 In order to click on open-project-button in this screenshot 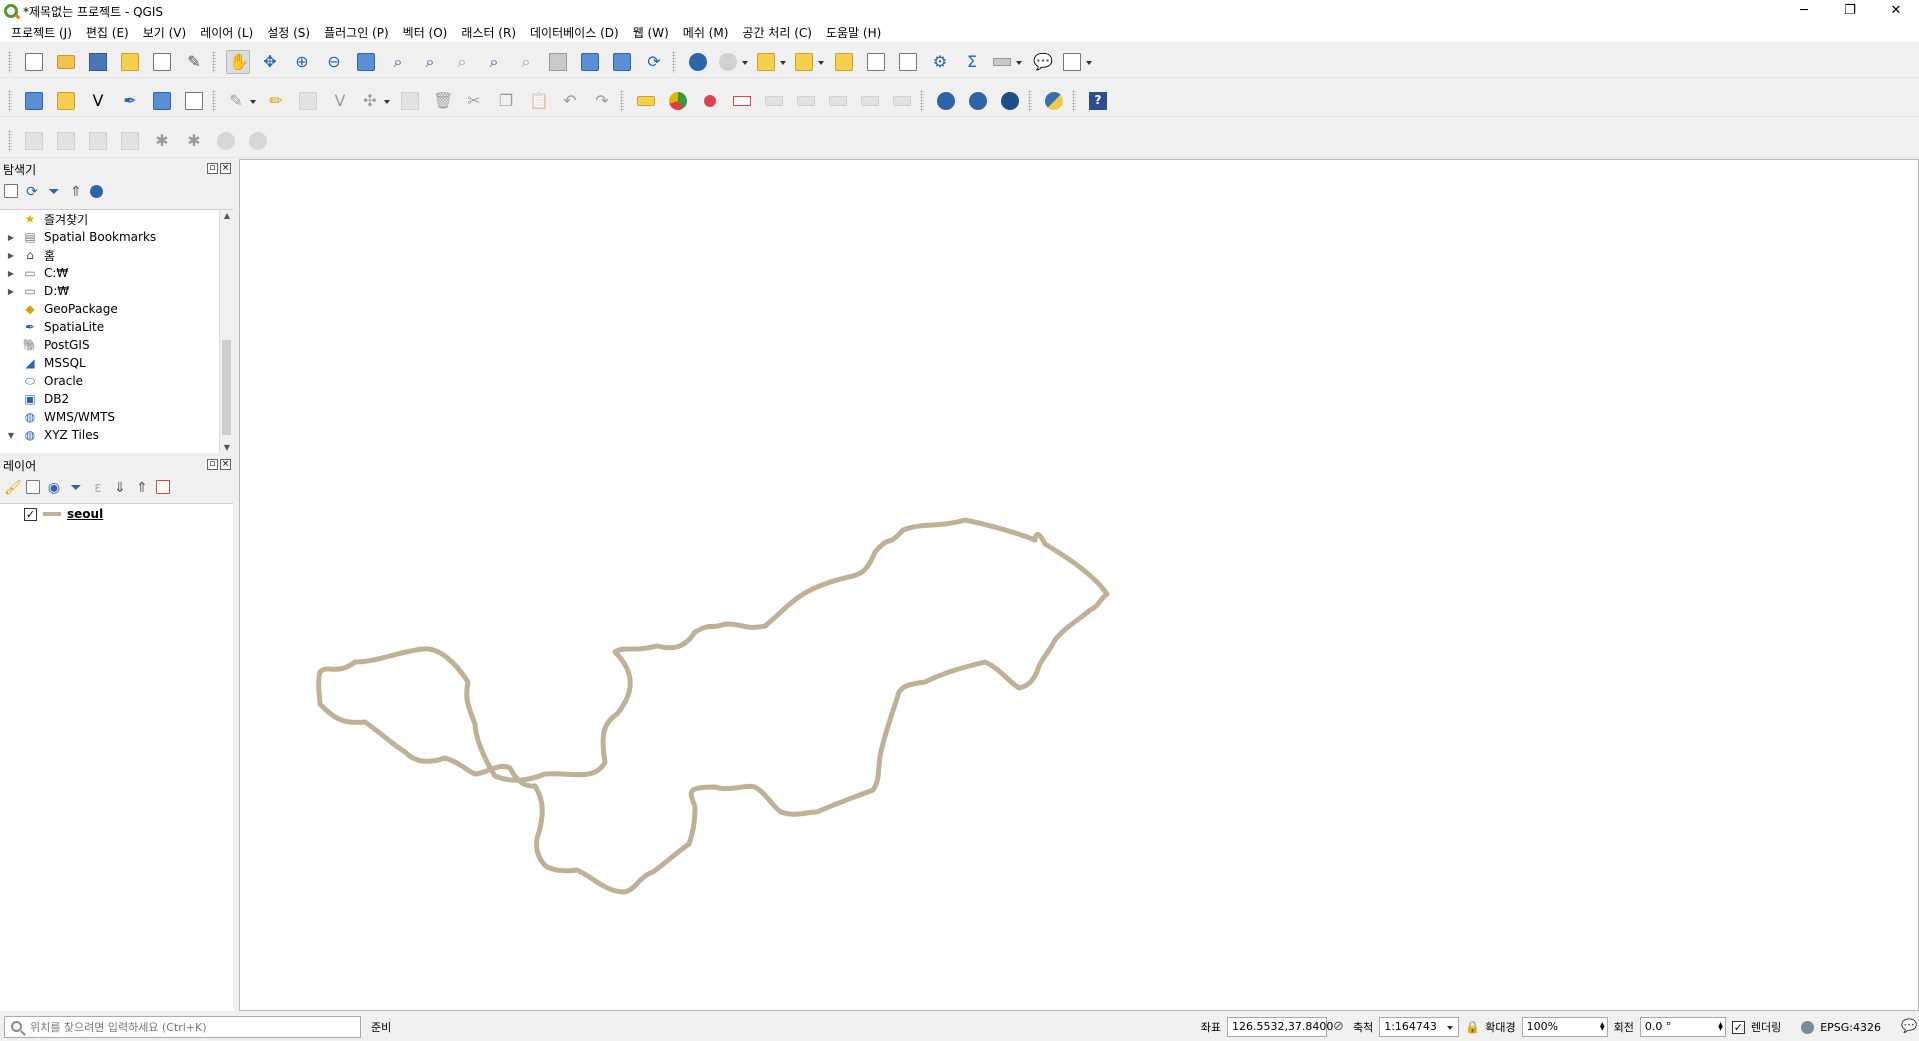, I will do `click(66, 62)`.